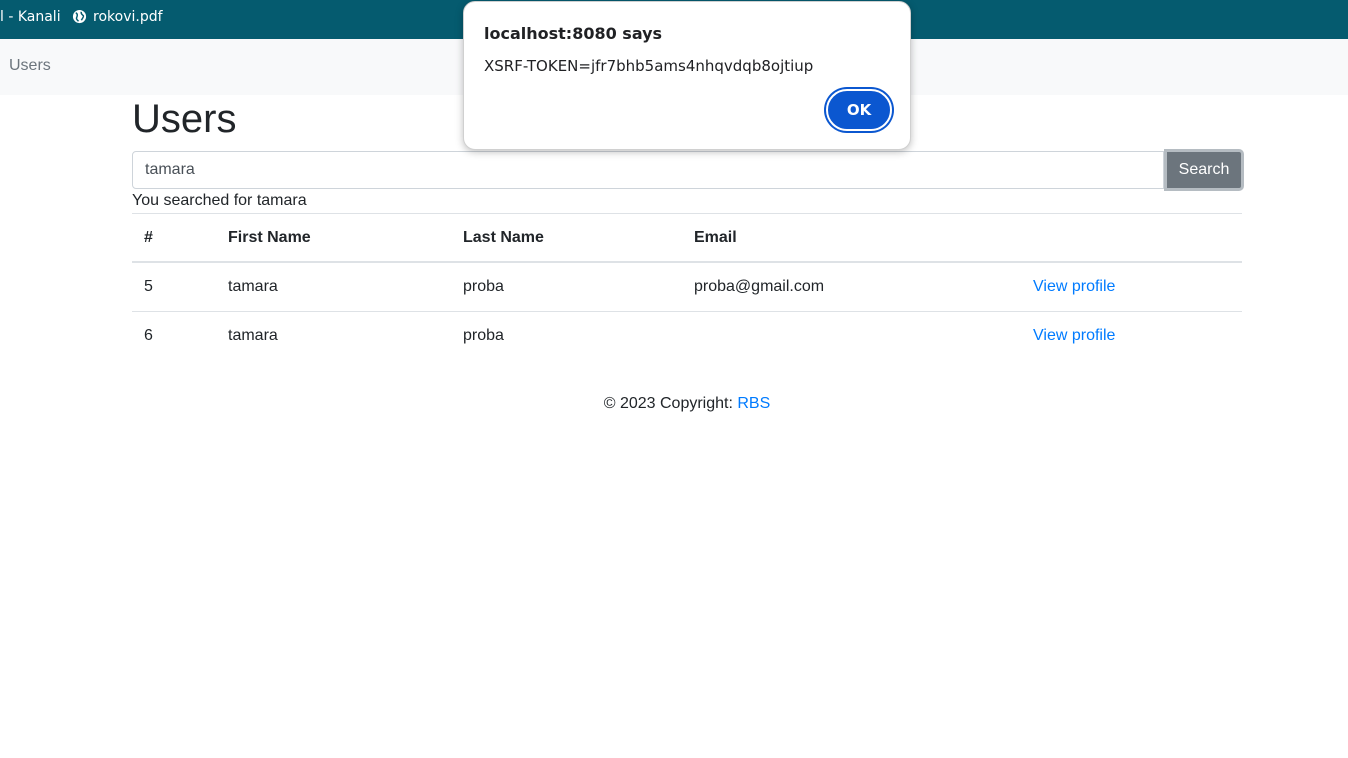  I want to click on bookmark-kanali: l - Kanali, so click(30, 17).